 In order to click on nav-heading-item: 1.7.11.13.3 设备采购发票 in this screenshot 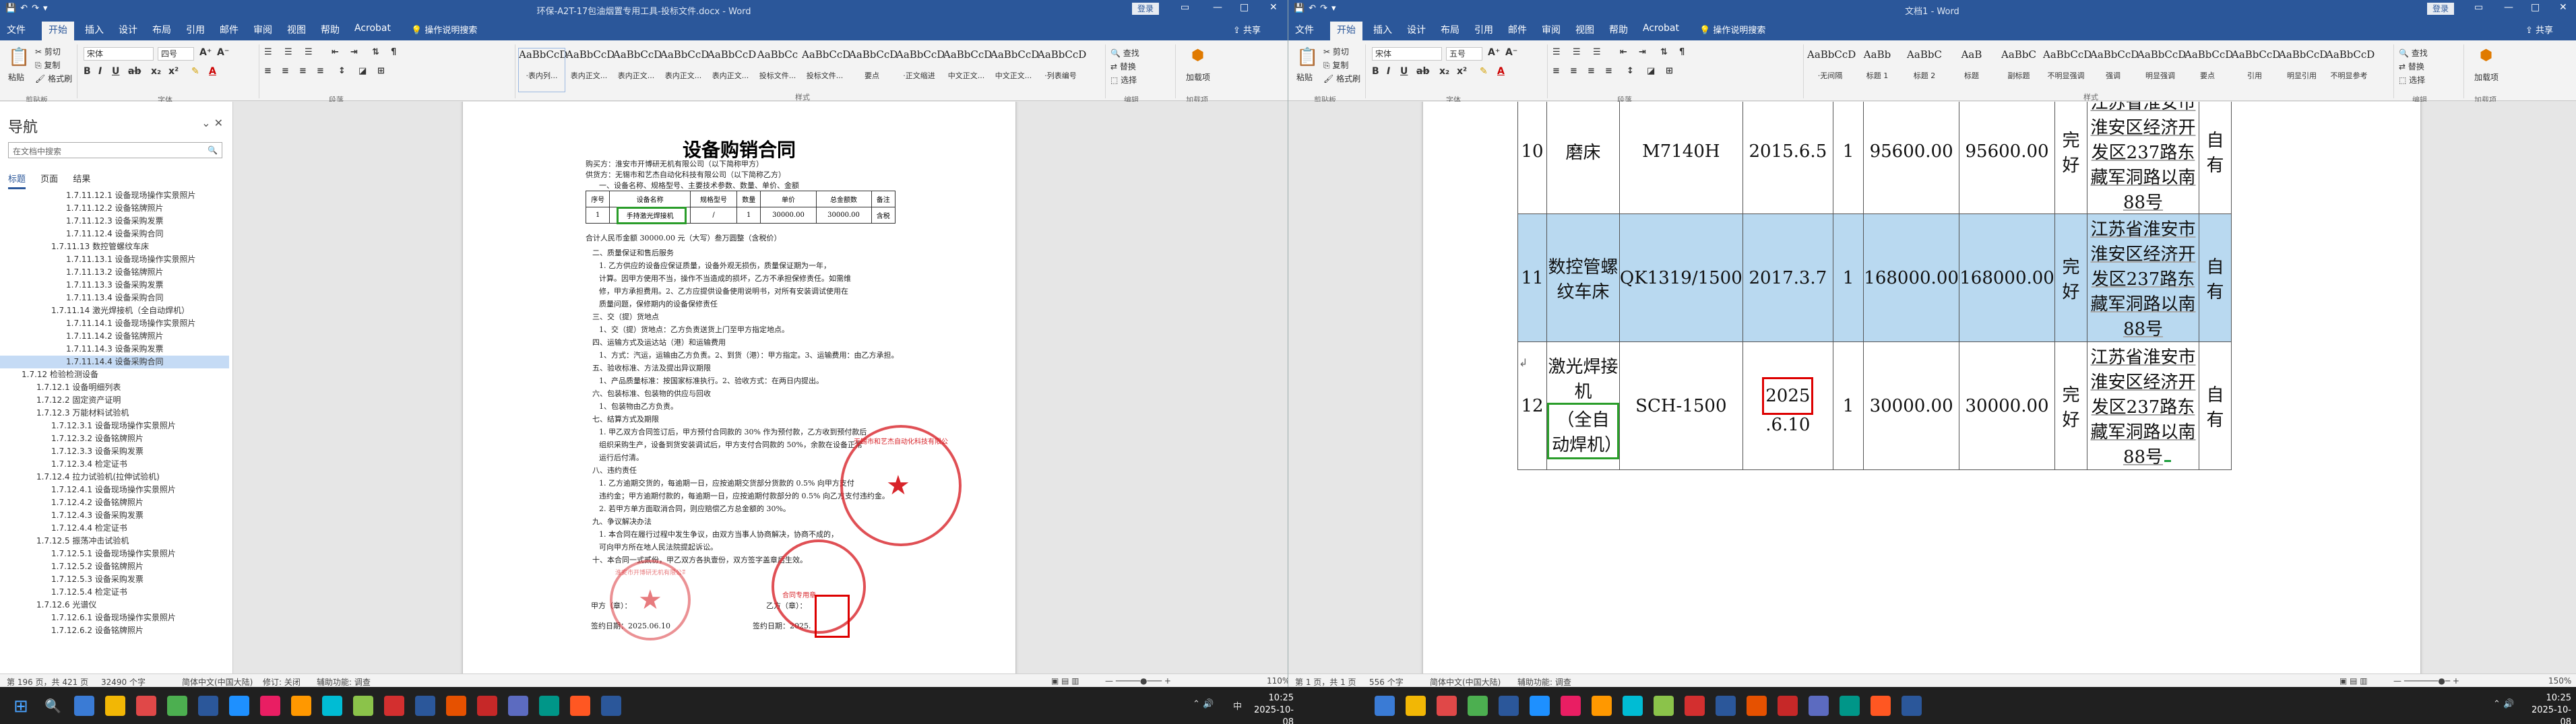, I will do `click(114, 285)`.